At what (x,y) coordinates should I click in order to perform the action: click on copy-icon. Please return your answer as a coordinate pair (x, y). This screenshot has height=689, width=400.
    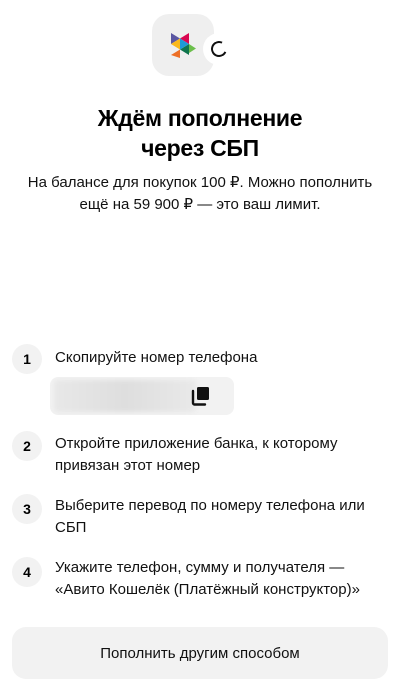
    Looking at the image, I should click on (200, 396).